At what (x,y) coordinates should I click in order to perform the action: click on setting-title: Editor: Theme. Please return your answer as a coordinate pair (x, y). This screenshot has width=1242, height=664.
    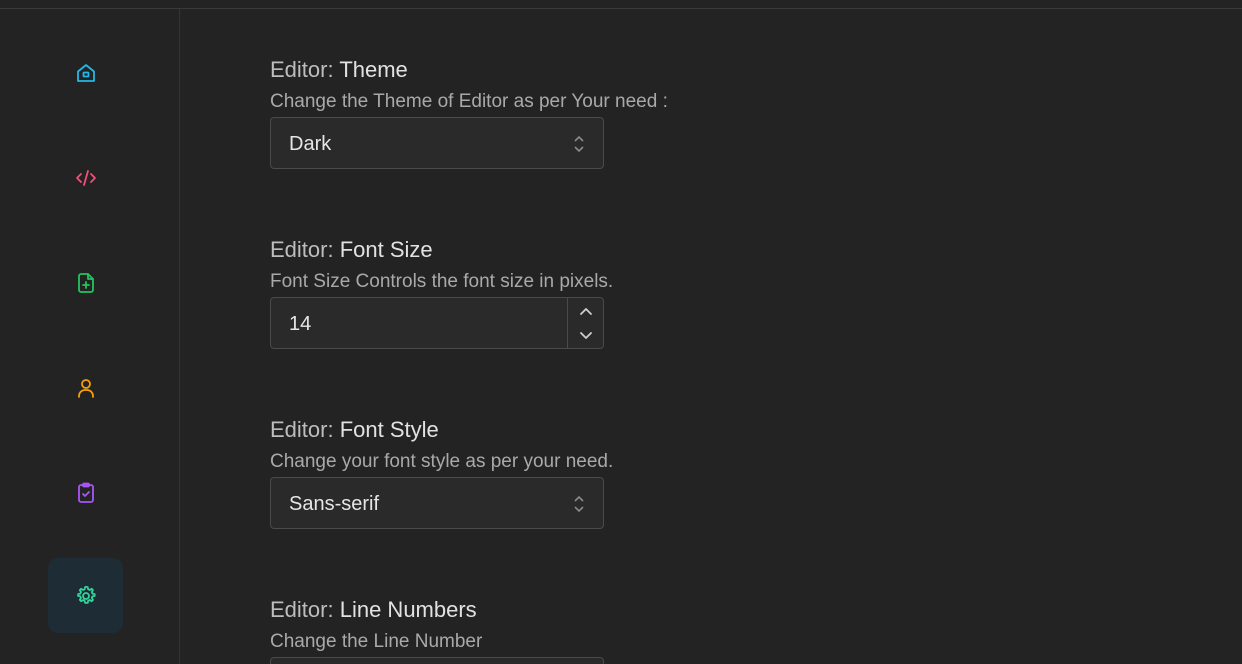
    Looking at the image, I should click on (620, 70).